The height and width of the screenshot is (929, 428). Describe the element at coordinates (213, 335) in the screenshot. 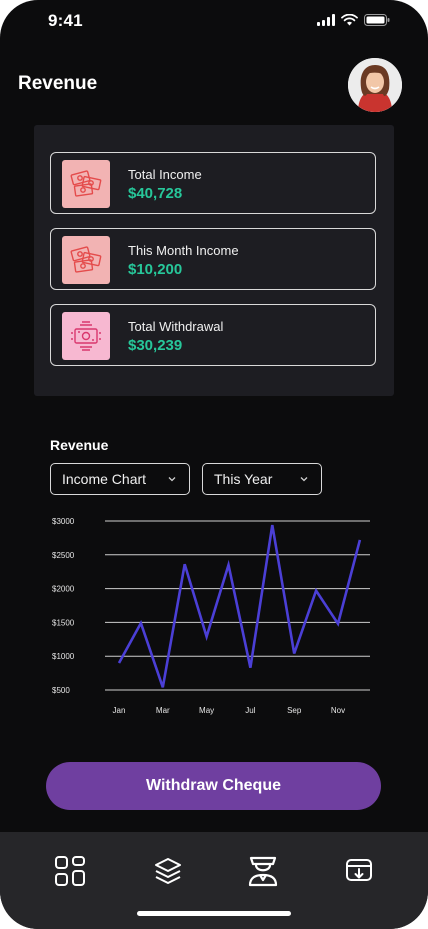

I see `card-total-withdrawal: Total Withdrawal $30,239` at that location.